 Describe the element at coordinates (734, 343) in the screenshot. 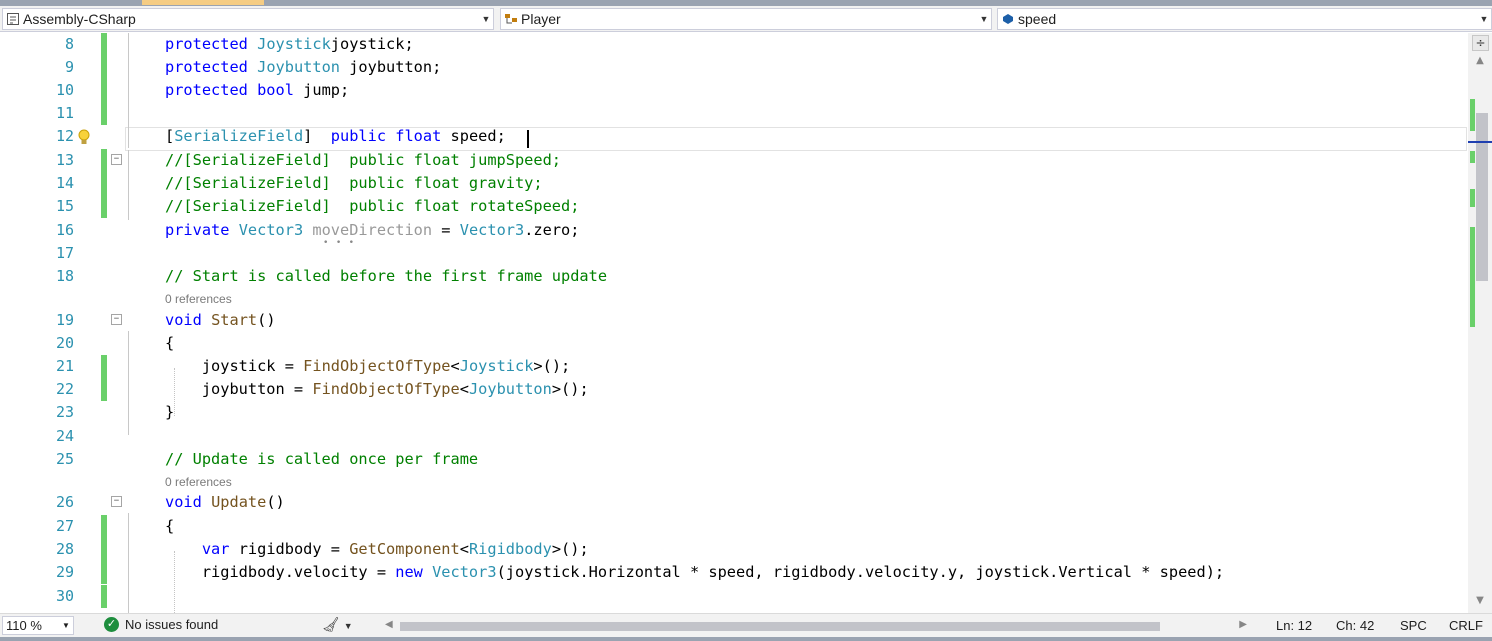

I see `code-line: 20 {` at that location.